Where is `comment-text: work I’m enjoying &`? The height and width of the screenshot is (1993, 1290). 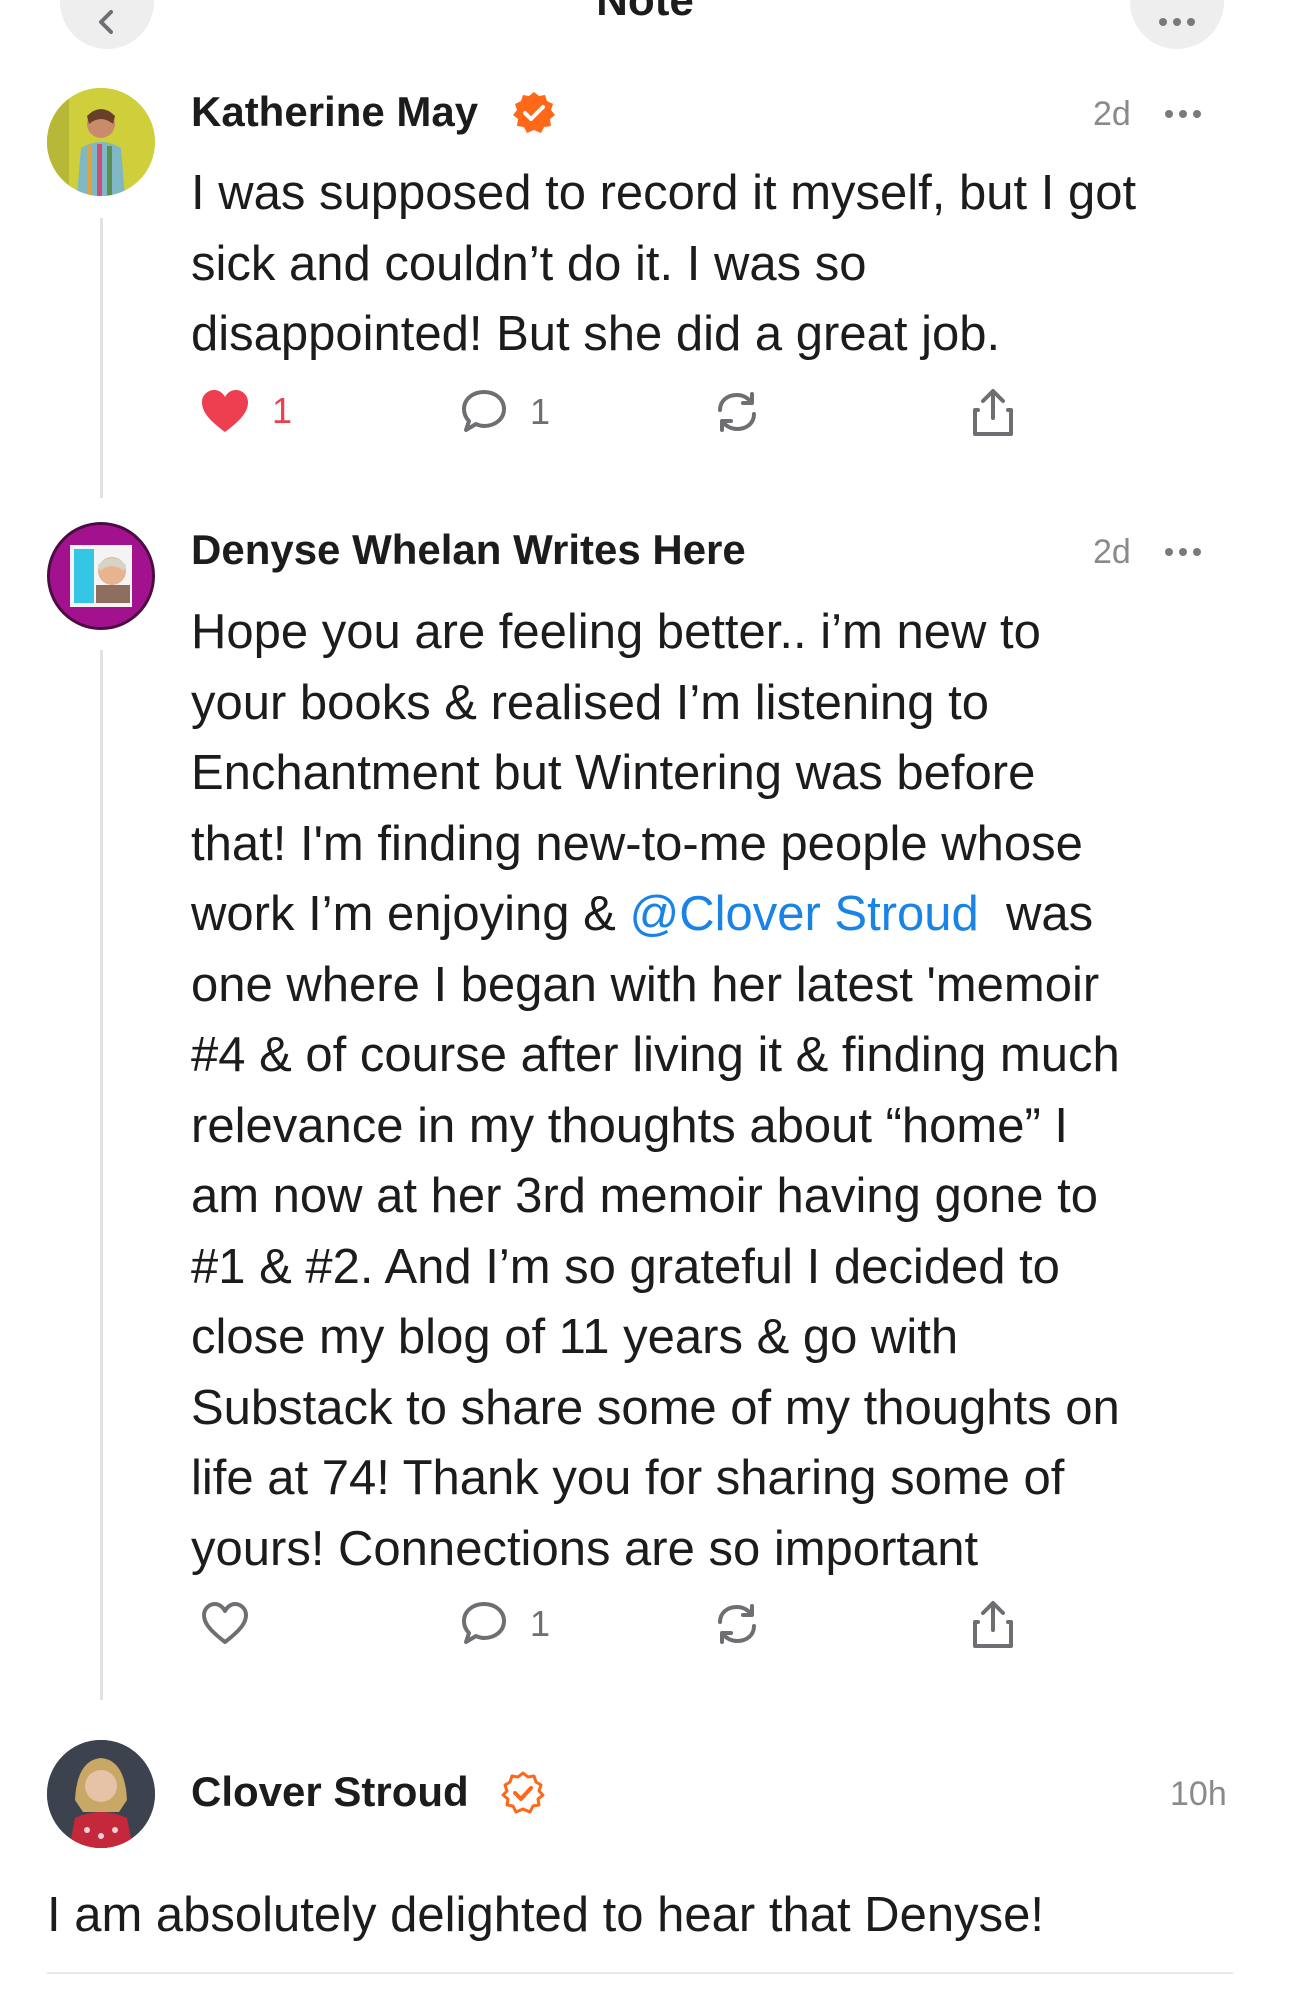
comment-text: work I’m enjoying & is located at coordinates (410, 914).